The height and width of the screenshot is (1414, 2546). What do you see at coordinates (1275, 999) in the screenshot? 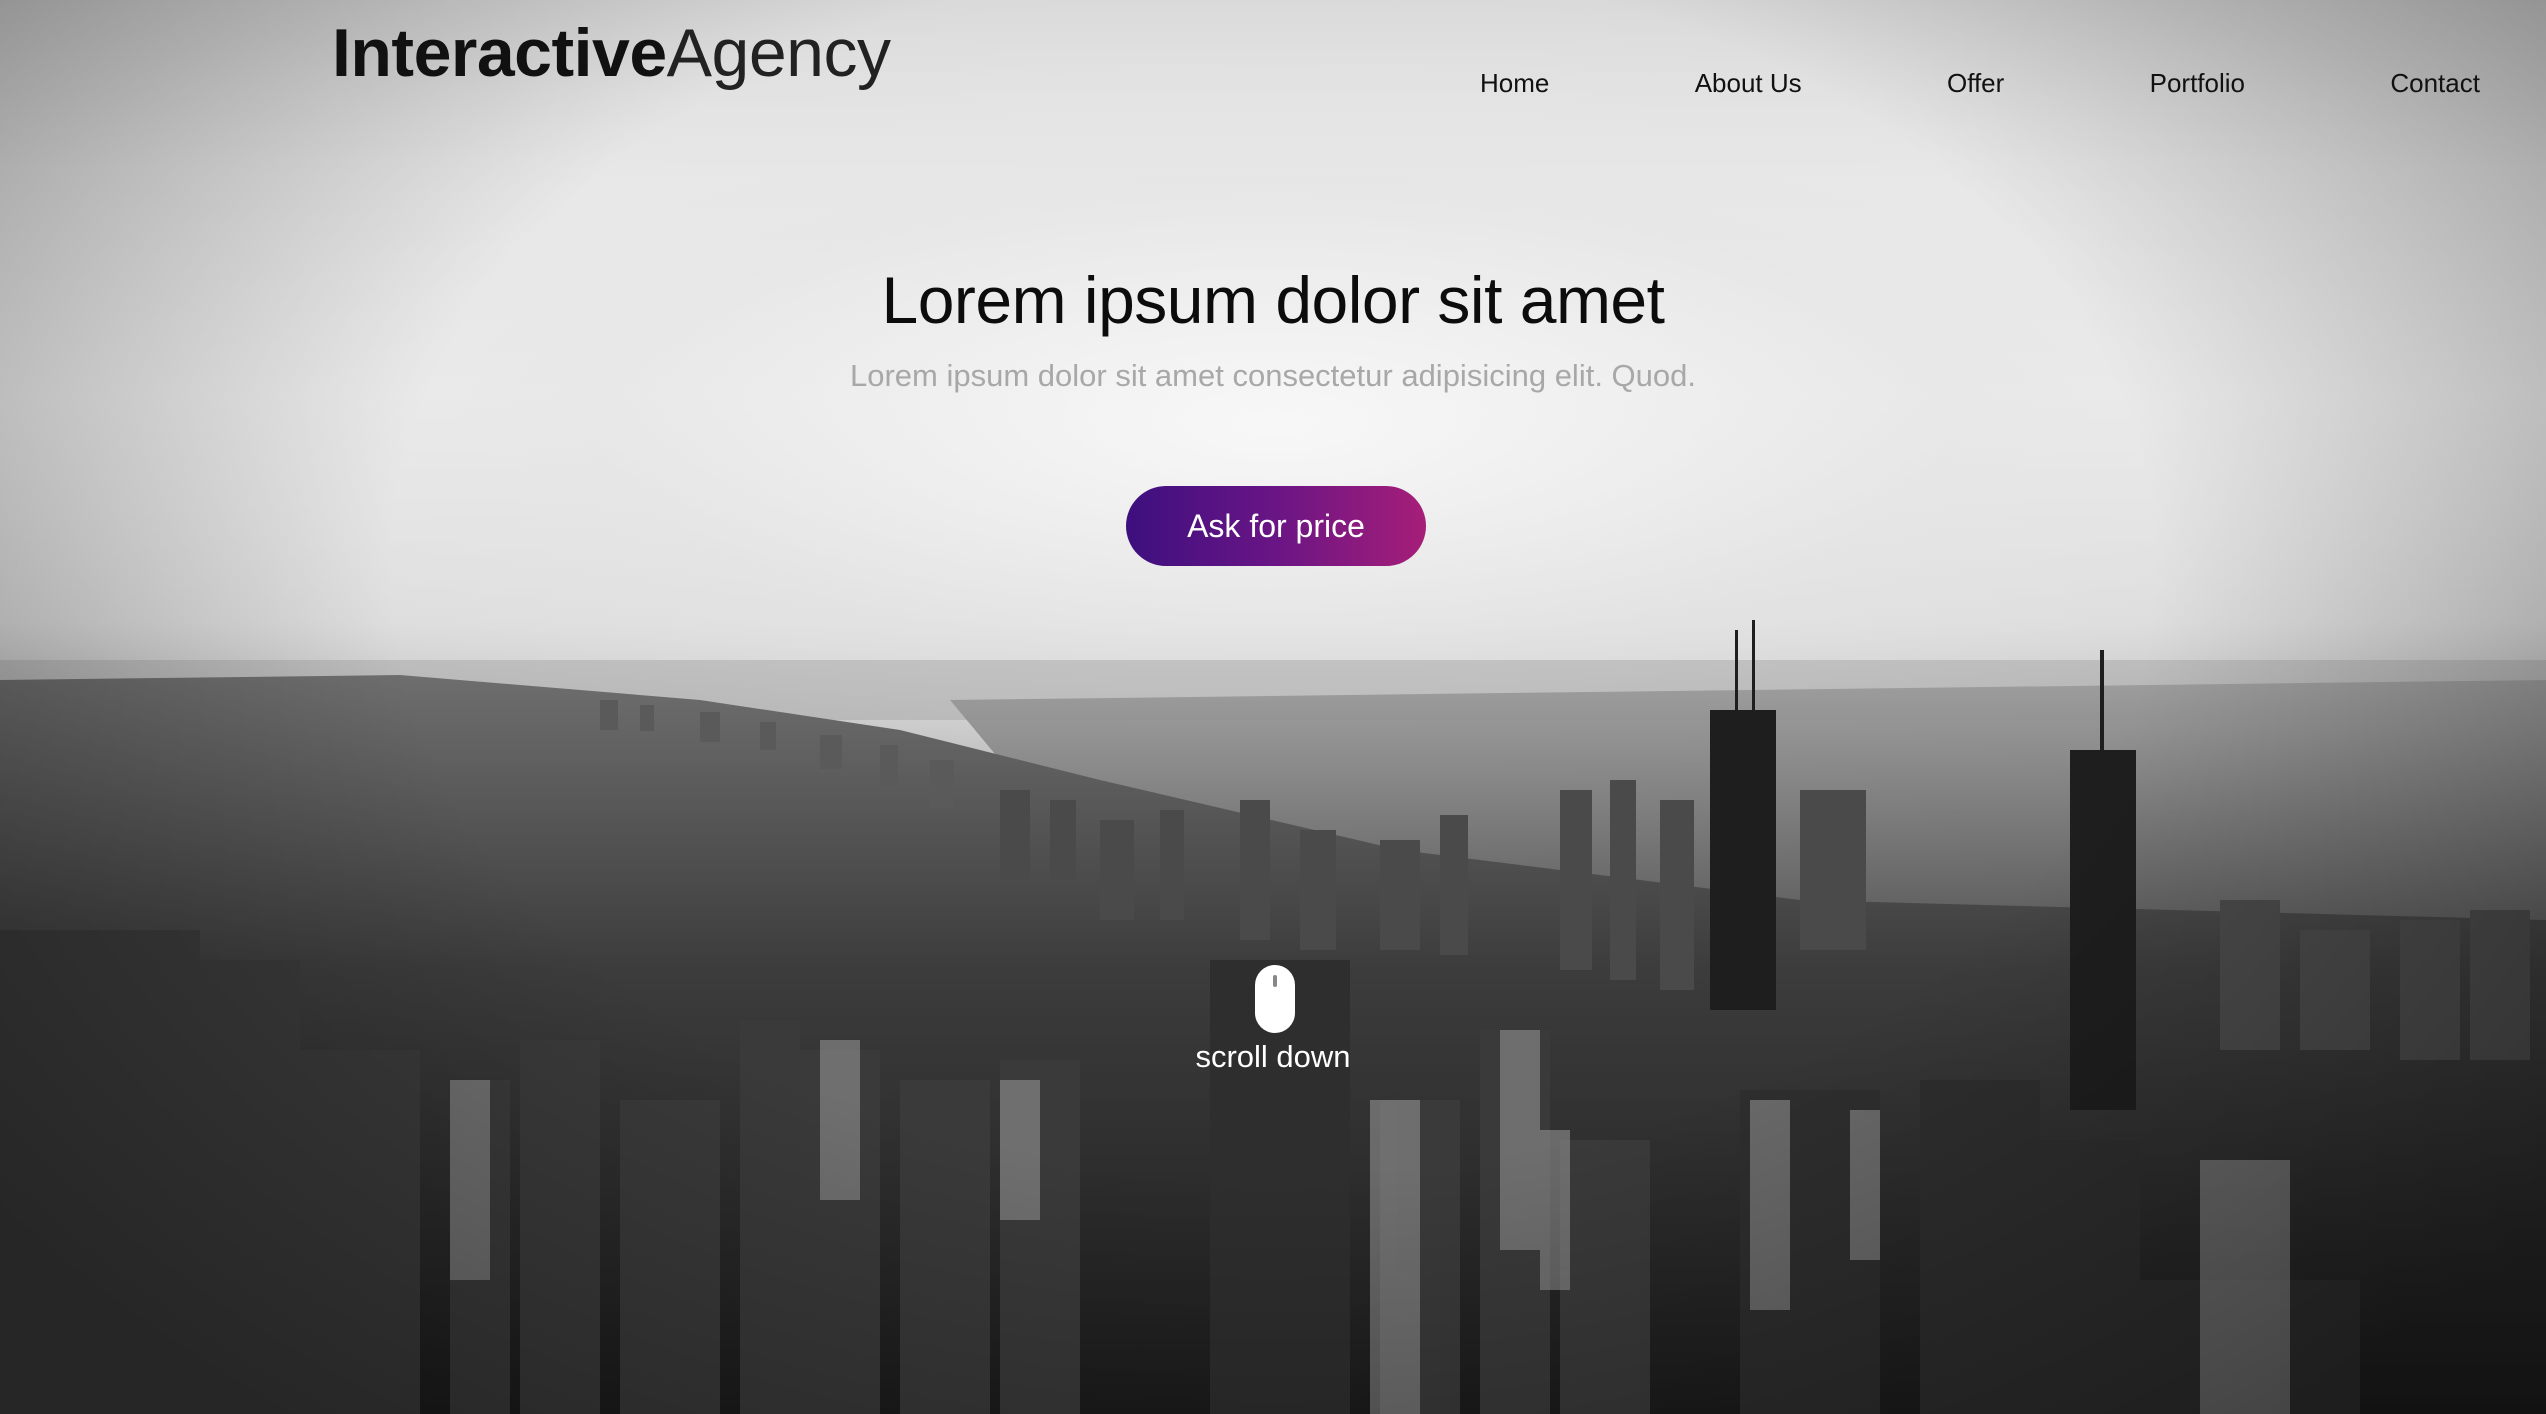
I see `mouse-icon` at bounding box center [1275, 999].